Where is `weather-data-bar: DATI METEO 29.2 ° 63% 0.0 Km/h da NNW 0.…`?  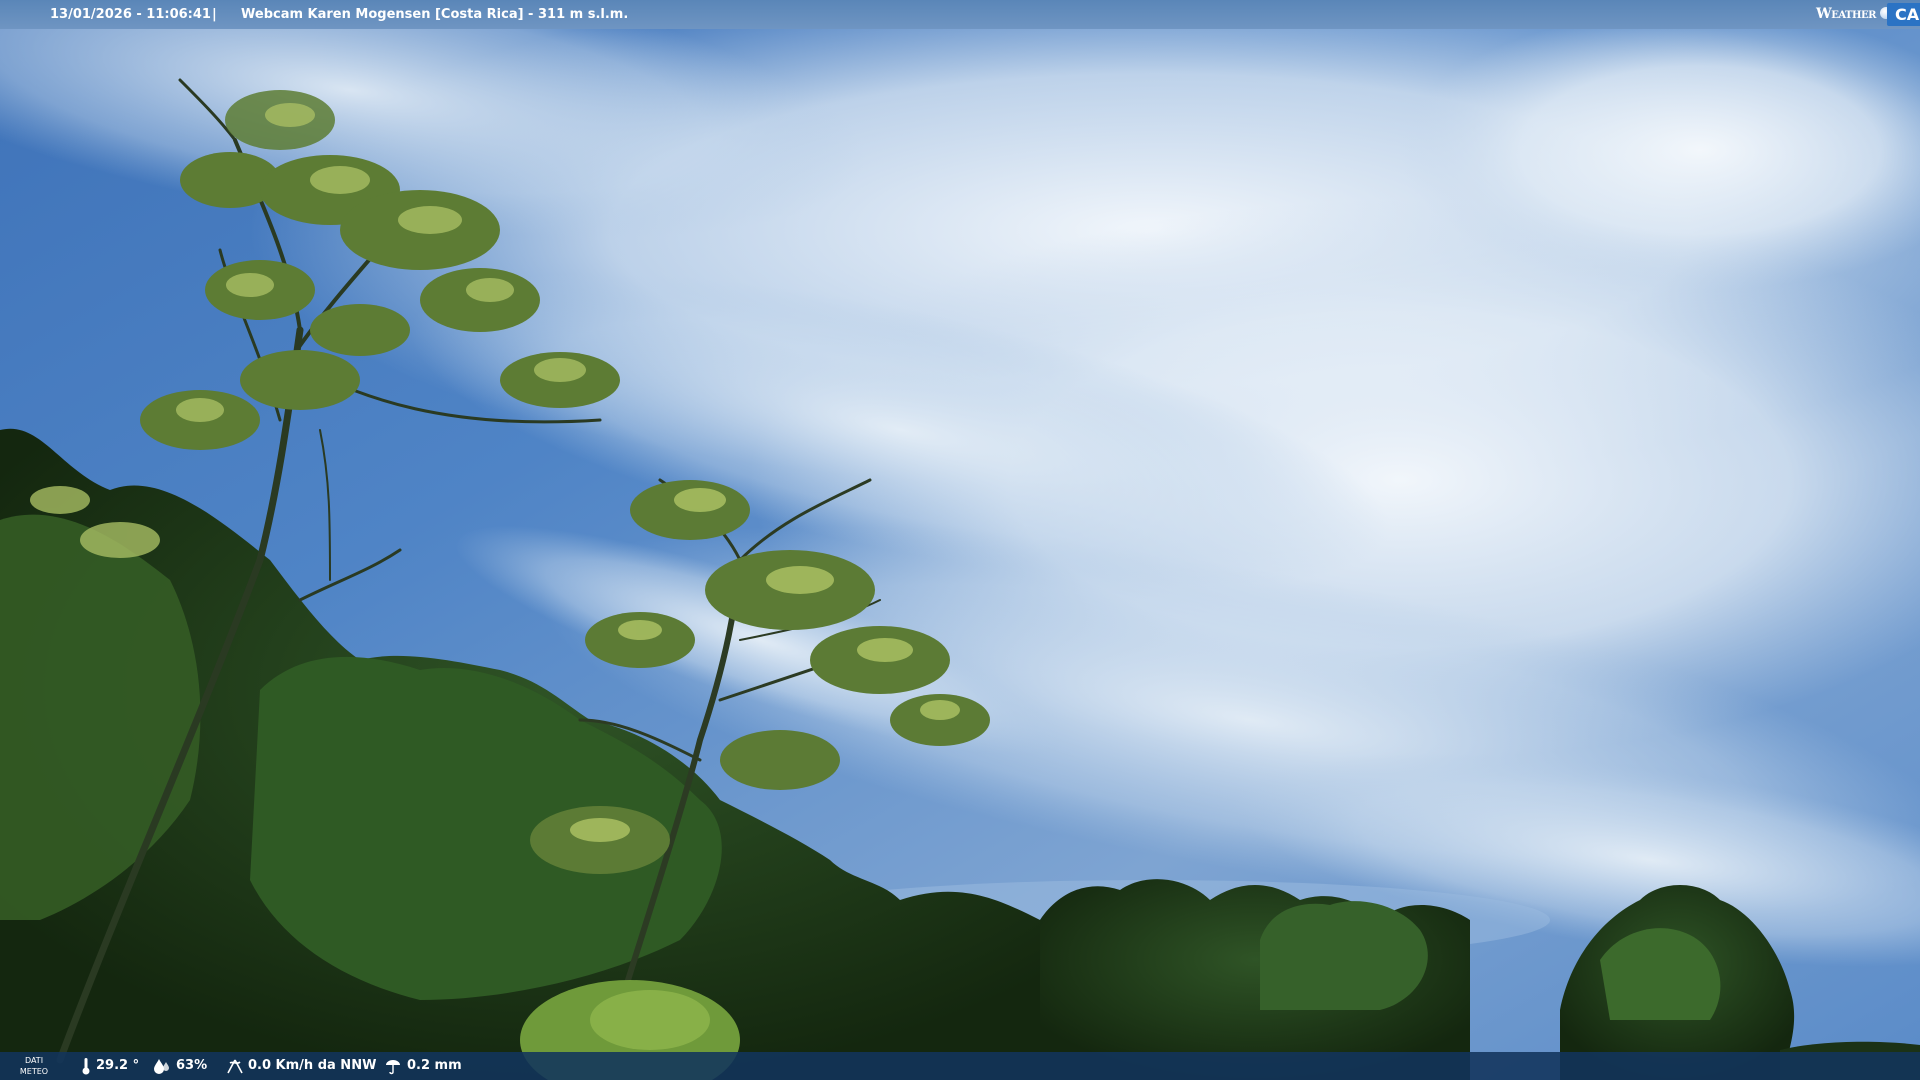
weather-data-bar: DATI METEO 29.2 ° 63% 0.0 Km/h da NNW 0.… is located at coordinates (960, 1066).